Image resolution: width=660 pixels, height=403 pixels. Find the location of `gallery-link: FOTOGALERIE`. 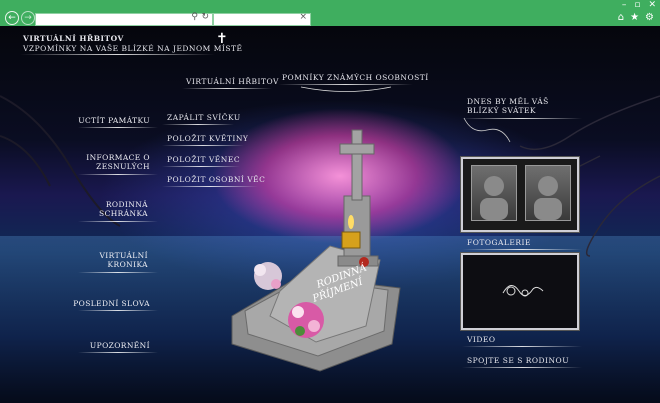

gallery-link: FOTOGALERIE is located at coordinates (499, 242).